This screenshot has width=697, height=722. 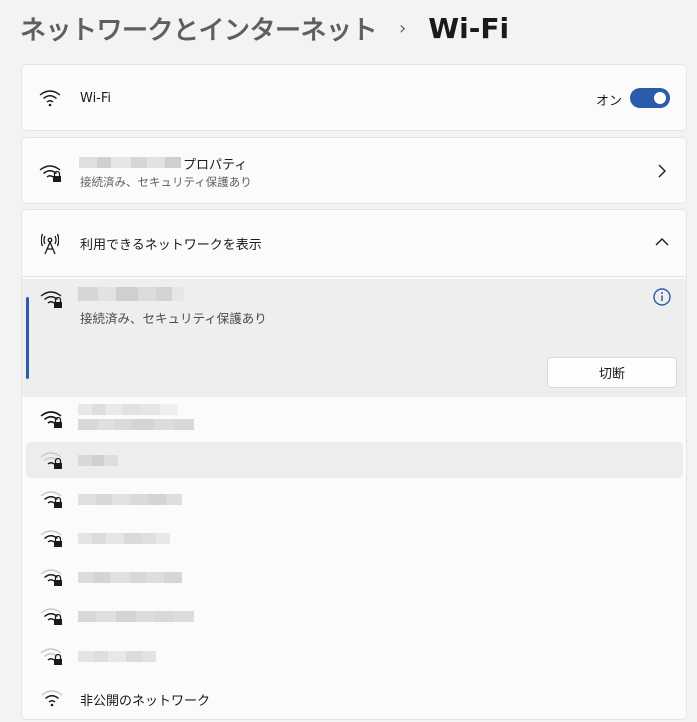 What do you see at coordinates (354, 243) in the screenshot?
I see `available-networks-header: 利用できるネットワークを表示` at bounding box center [354, 243].